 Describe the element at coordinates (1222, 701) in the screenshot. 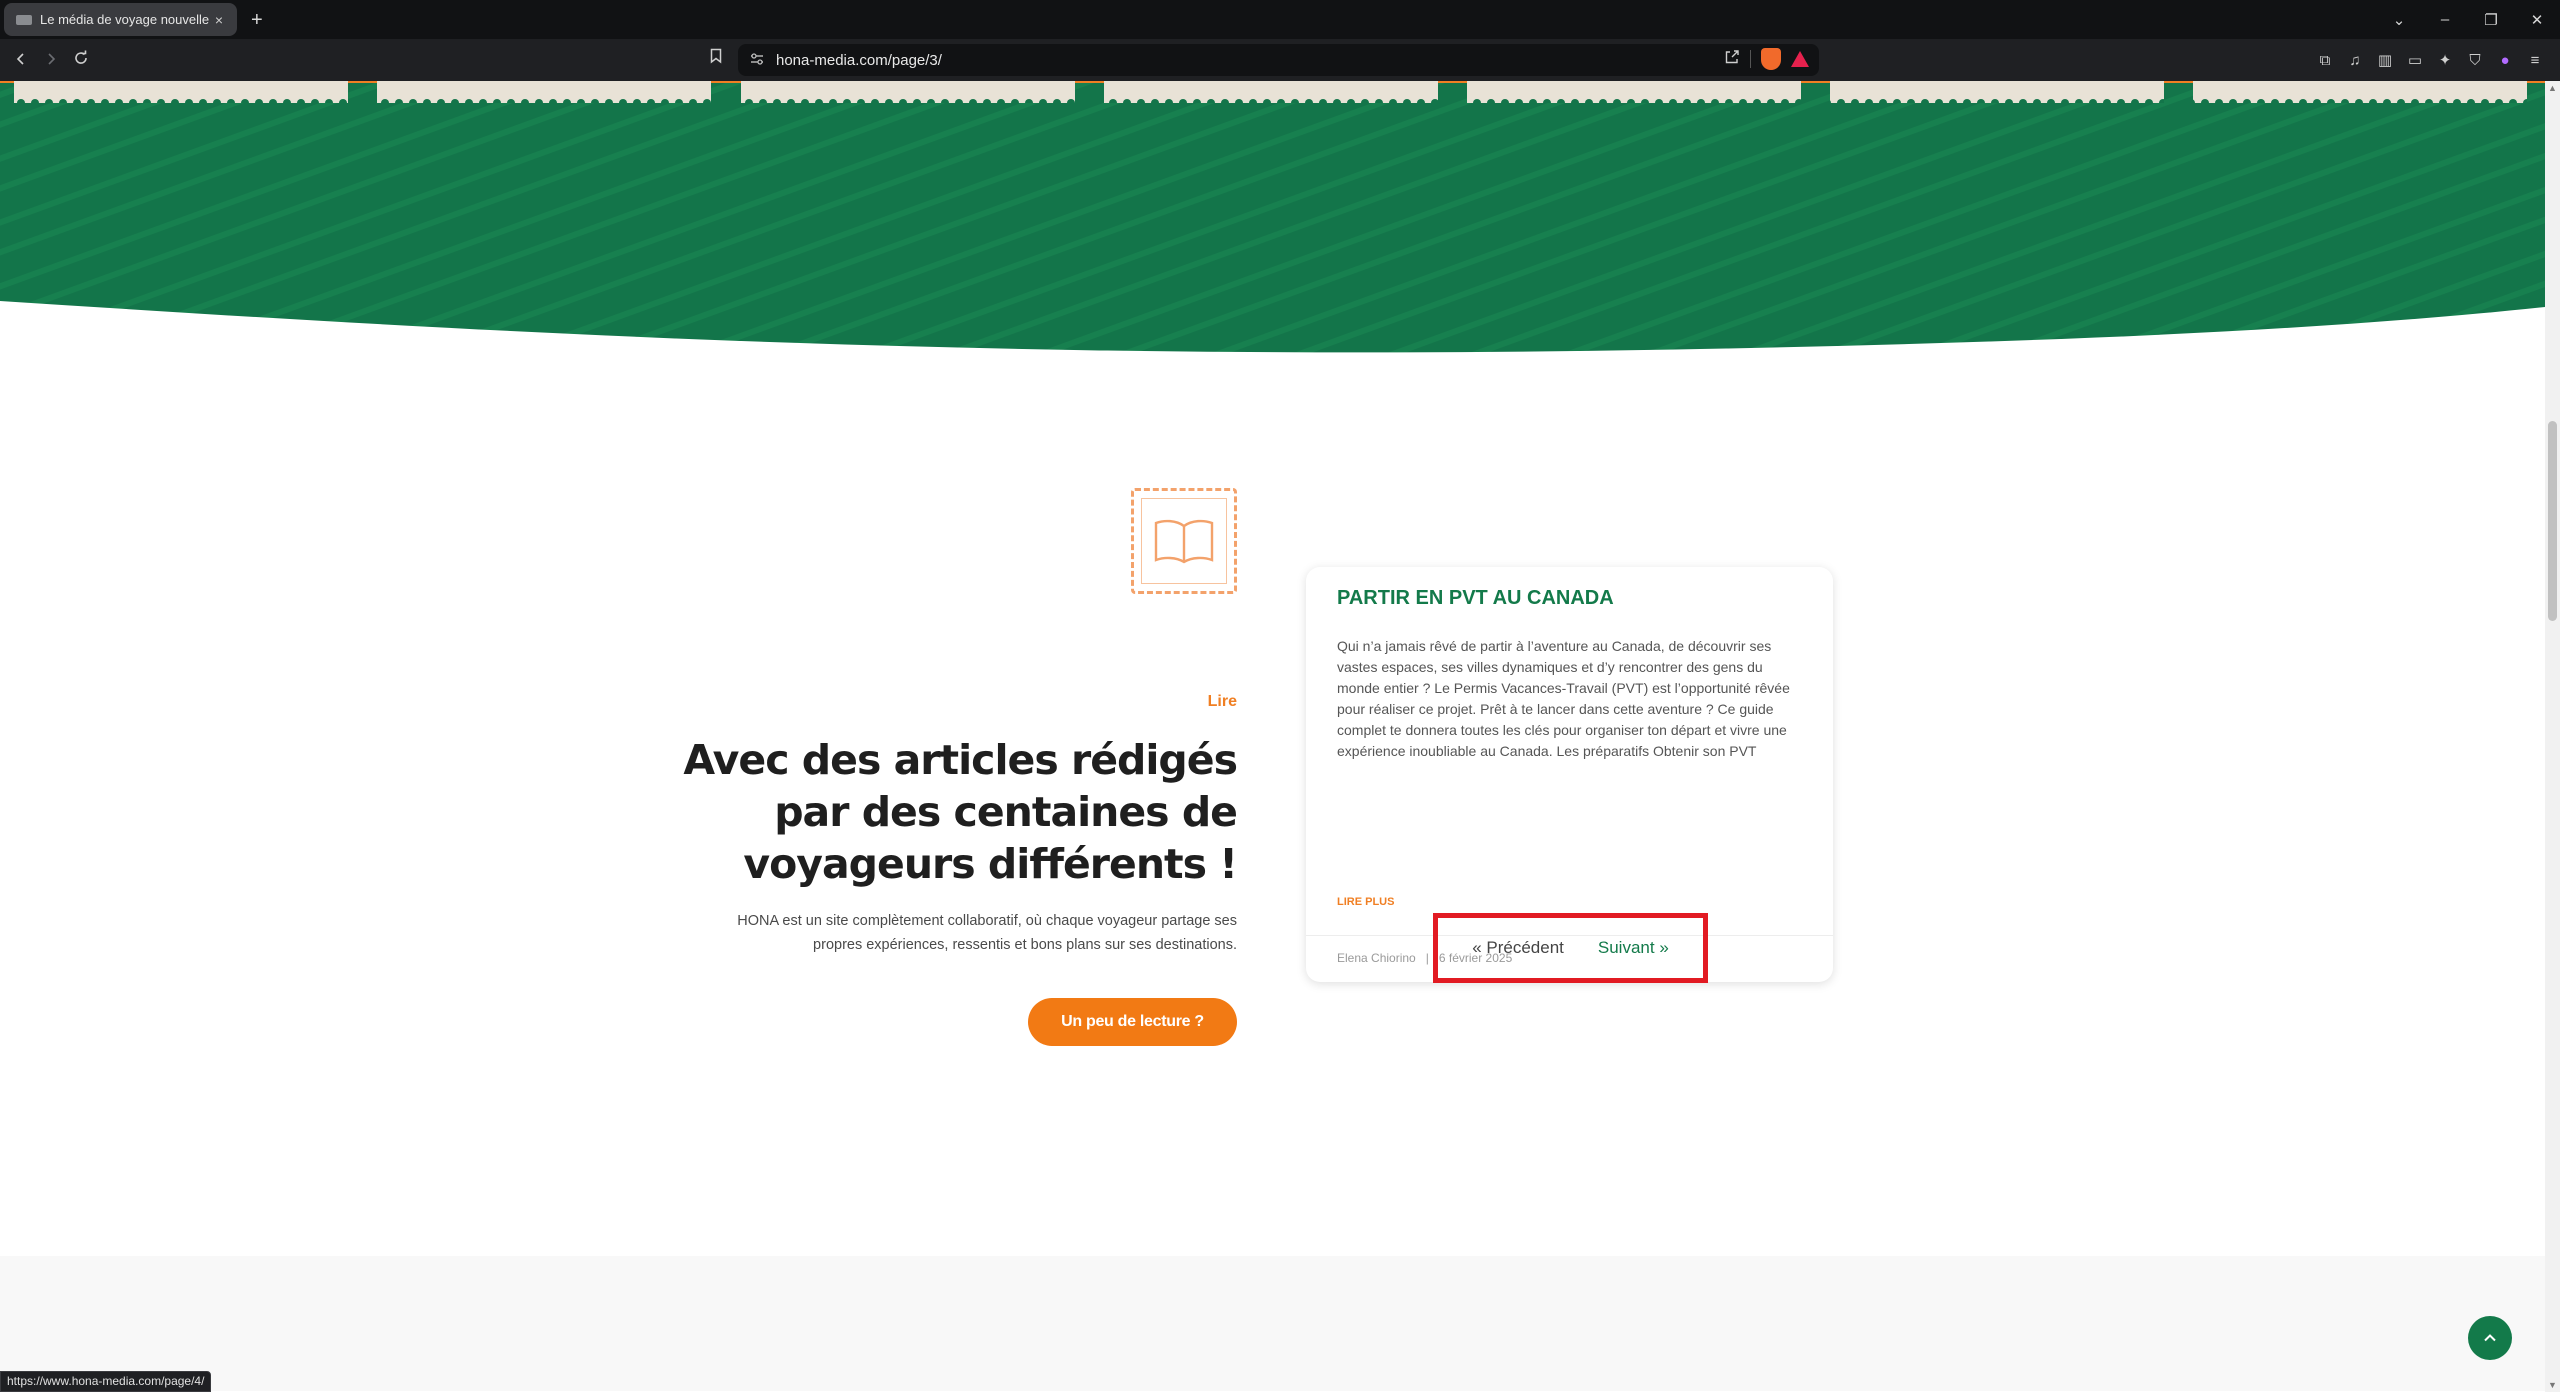

I see `section-kicker: Lire` at that location.